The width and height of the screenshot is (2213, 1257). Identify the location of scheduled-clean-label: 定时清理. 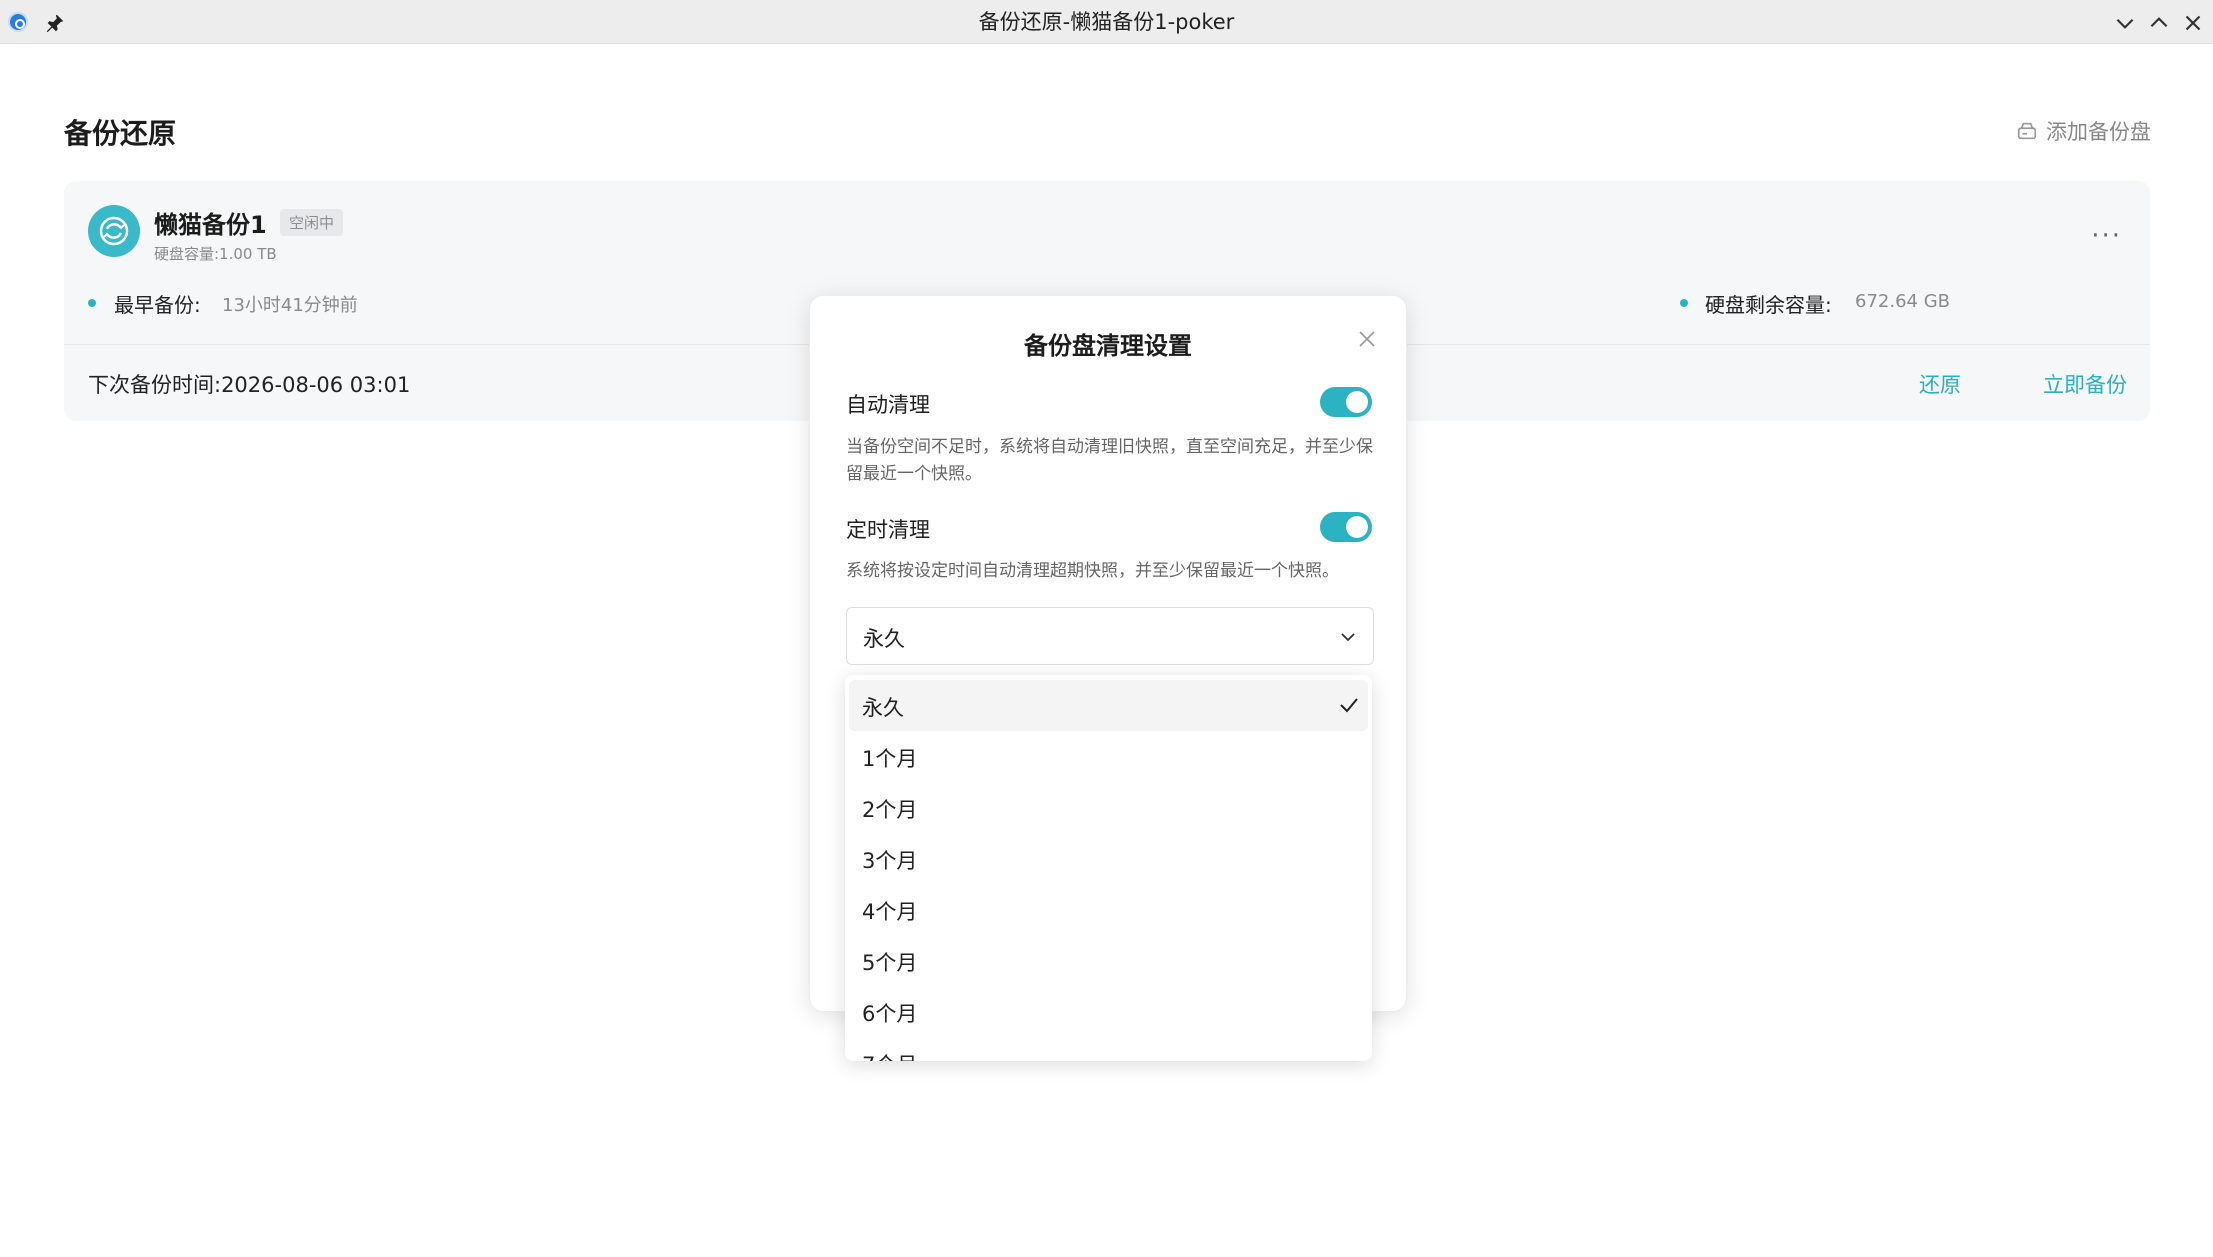
(888, 530).